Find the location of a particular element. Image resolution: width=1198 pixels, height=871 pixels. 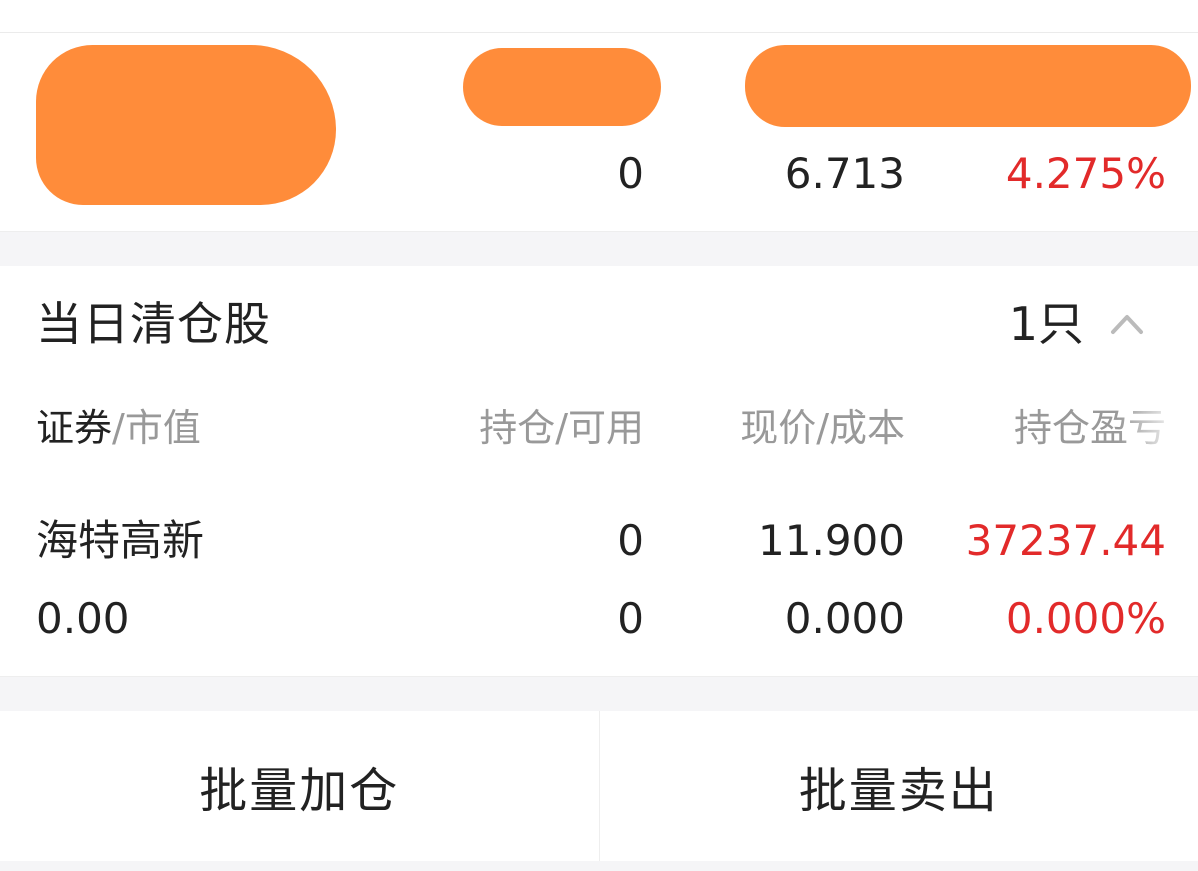

stock-pnl: 37237.44 is located at coordinates (1065, 540).